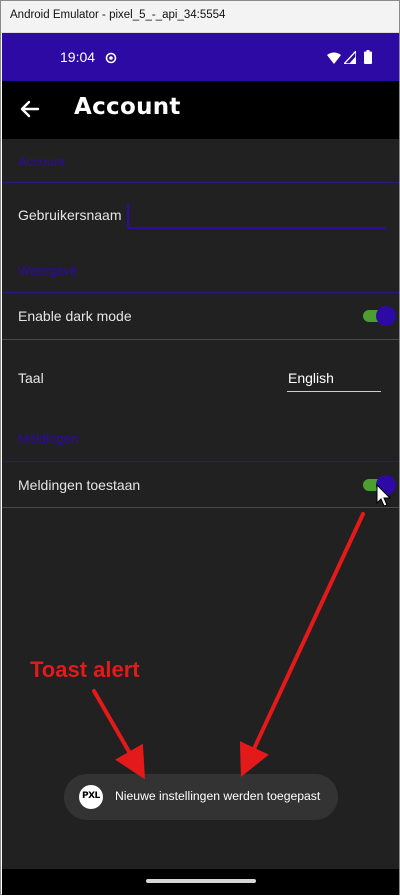 Image resolution: width=400 pixels, height=896 pixels. What do you see at coordinates (30, 109) in the screenshot?
I see `back-arrow-icon` at bounding box center [30, 109].